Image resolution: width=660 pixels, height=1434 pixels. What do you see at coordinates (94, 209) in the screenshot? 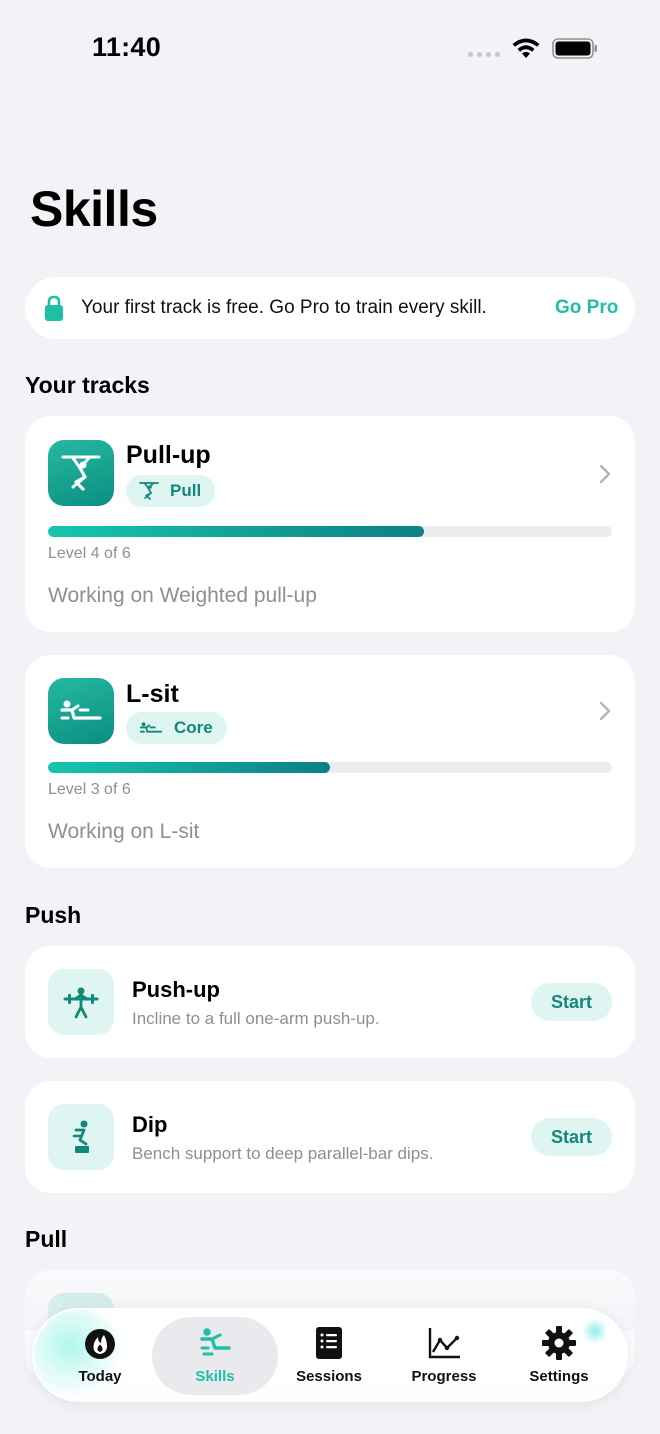
I see `page-title: Skills` at bounding box center [94, 209].